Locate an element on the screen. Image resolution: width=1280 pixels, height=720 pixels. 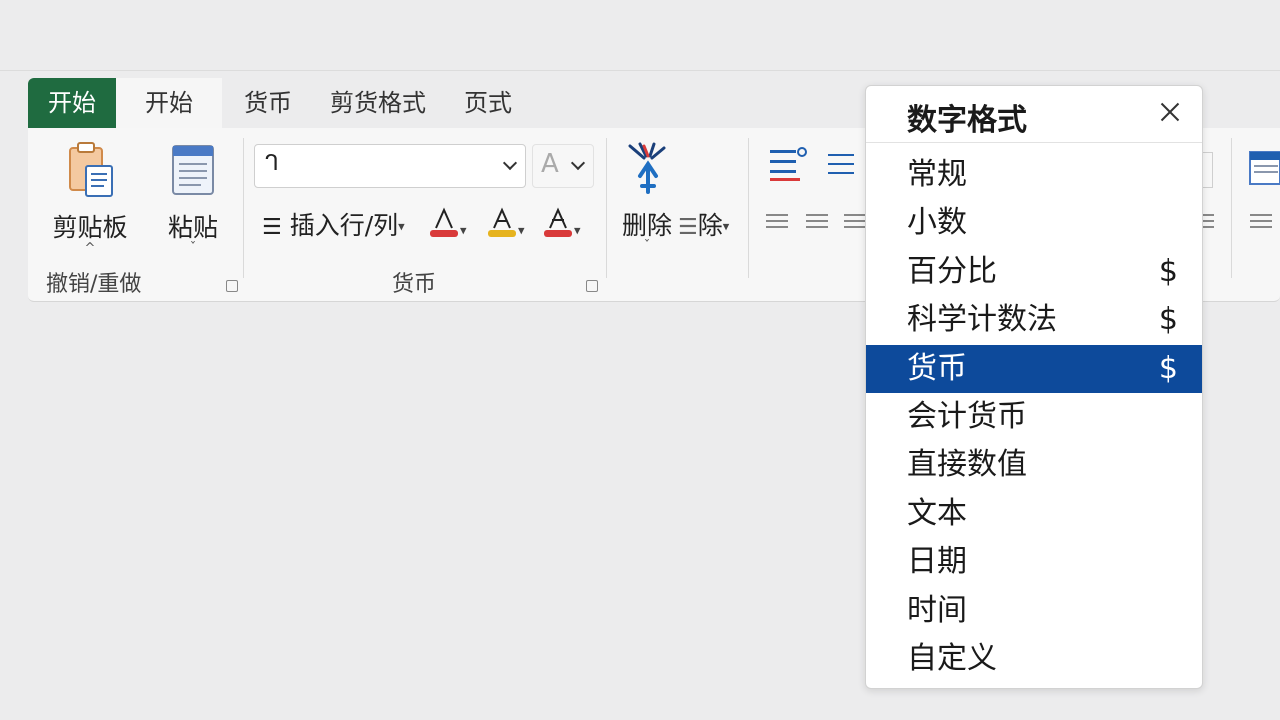
font-color-red-button: ▾ is located at coordinates (447, 225).